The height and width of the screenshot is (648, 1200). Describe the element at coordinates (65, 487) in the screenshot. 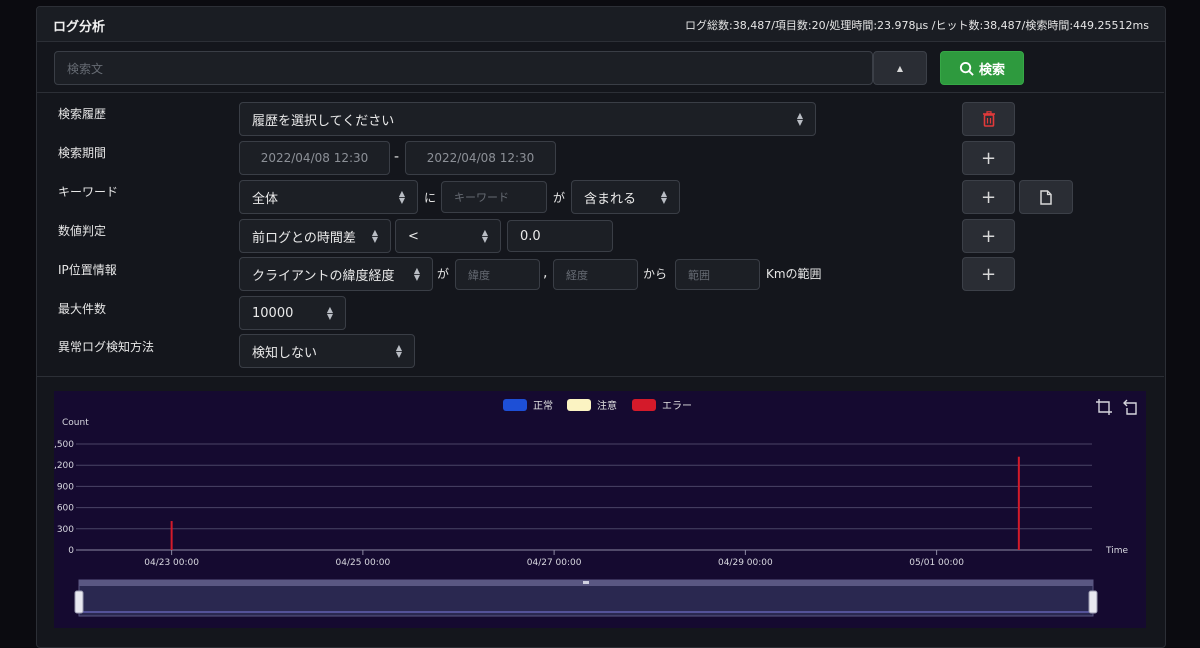

I see `y-tick-label: 900` at that location.